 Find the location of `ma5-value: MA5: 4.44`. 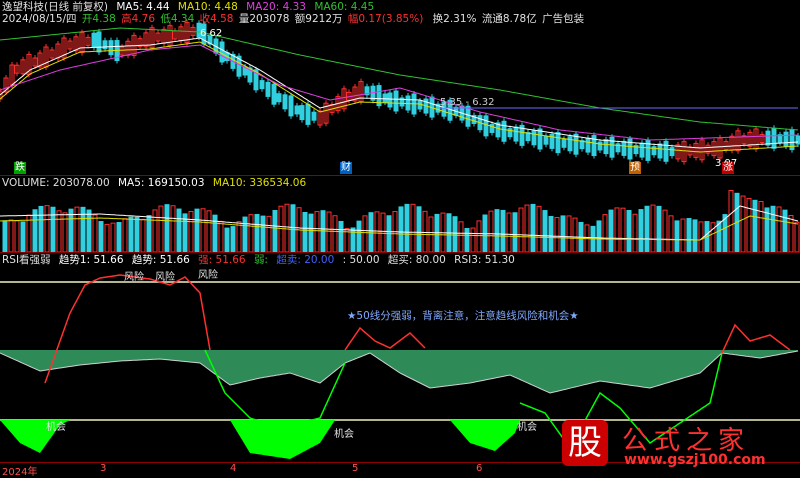

ma5-value: MA5: 4.44 is located at coordinates (143, 7).